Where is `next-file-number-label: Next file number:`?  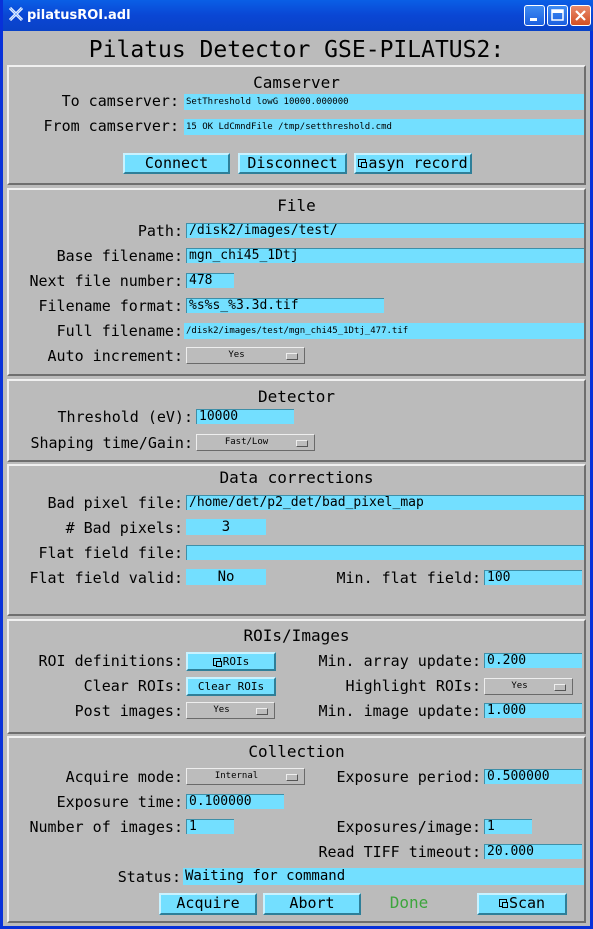 next-file-number-label: Next file number: is located at coordinates (106, 281).